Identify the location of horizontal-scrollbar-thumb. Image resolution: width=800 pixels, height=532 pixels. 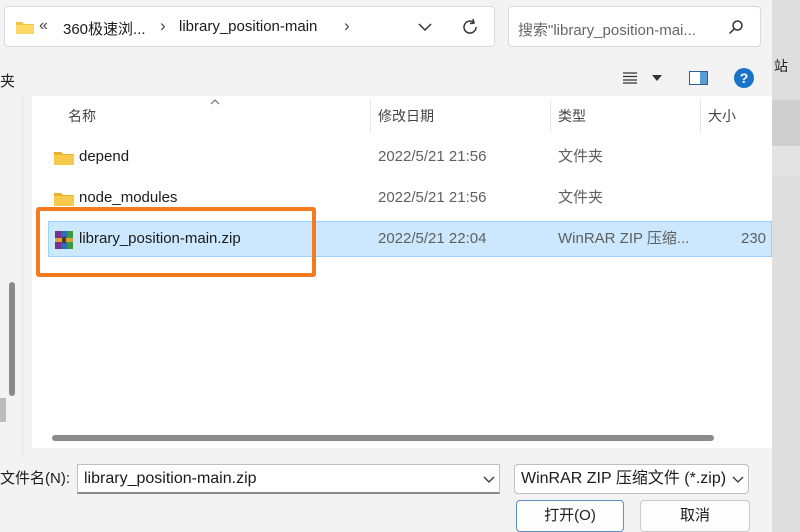
(383, 438).